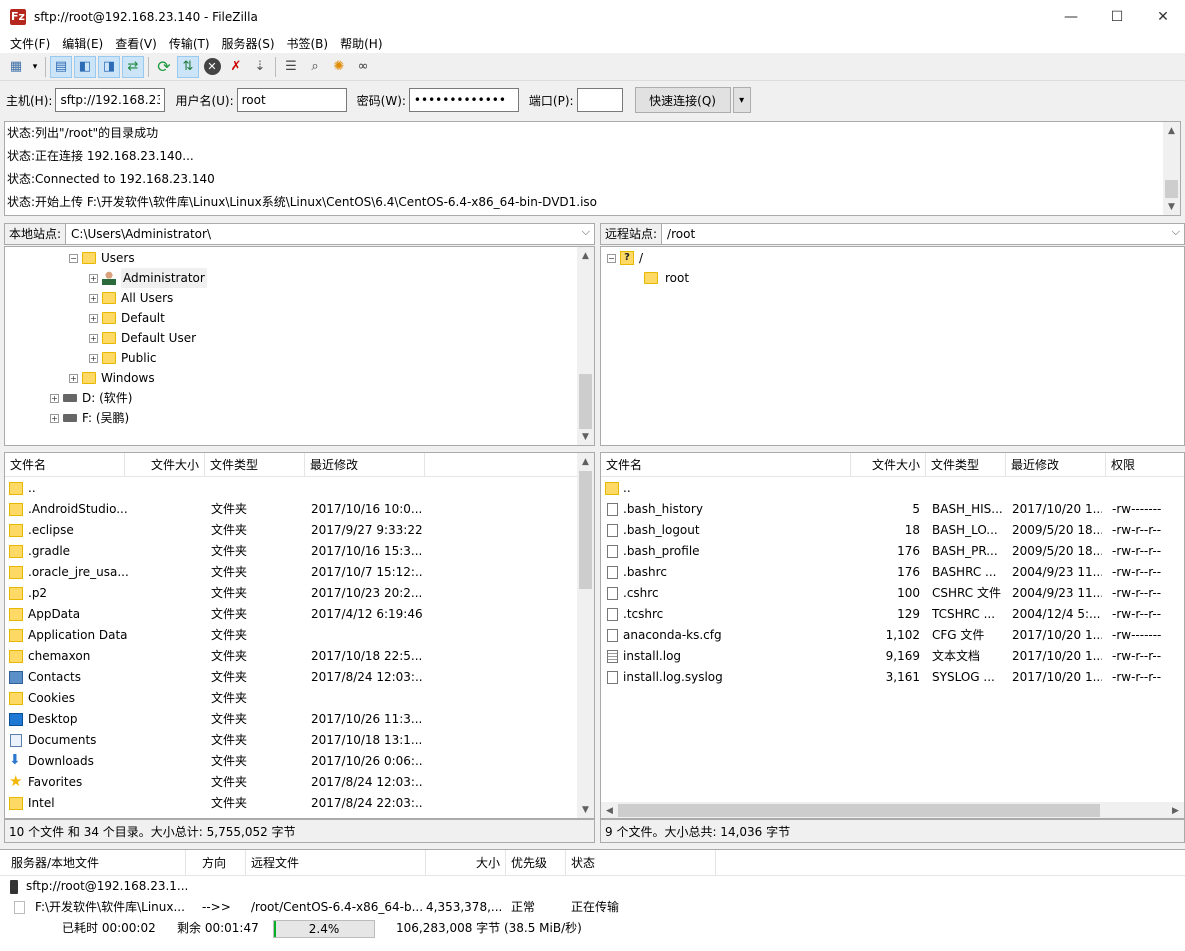  Describe the element at coordinates (260, 67) in the screenshot. I see `reconnect-icon: ⇣` at that location.